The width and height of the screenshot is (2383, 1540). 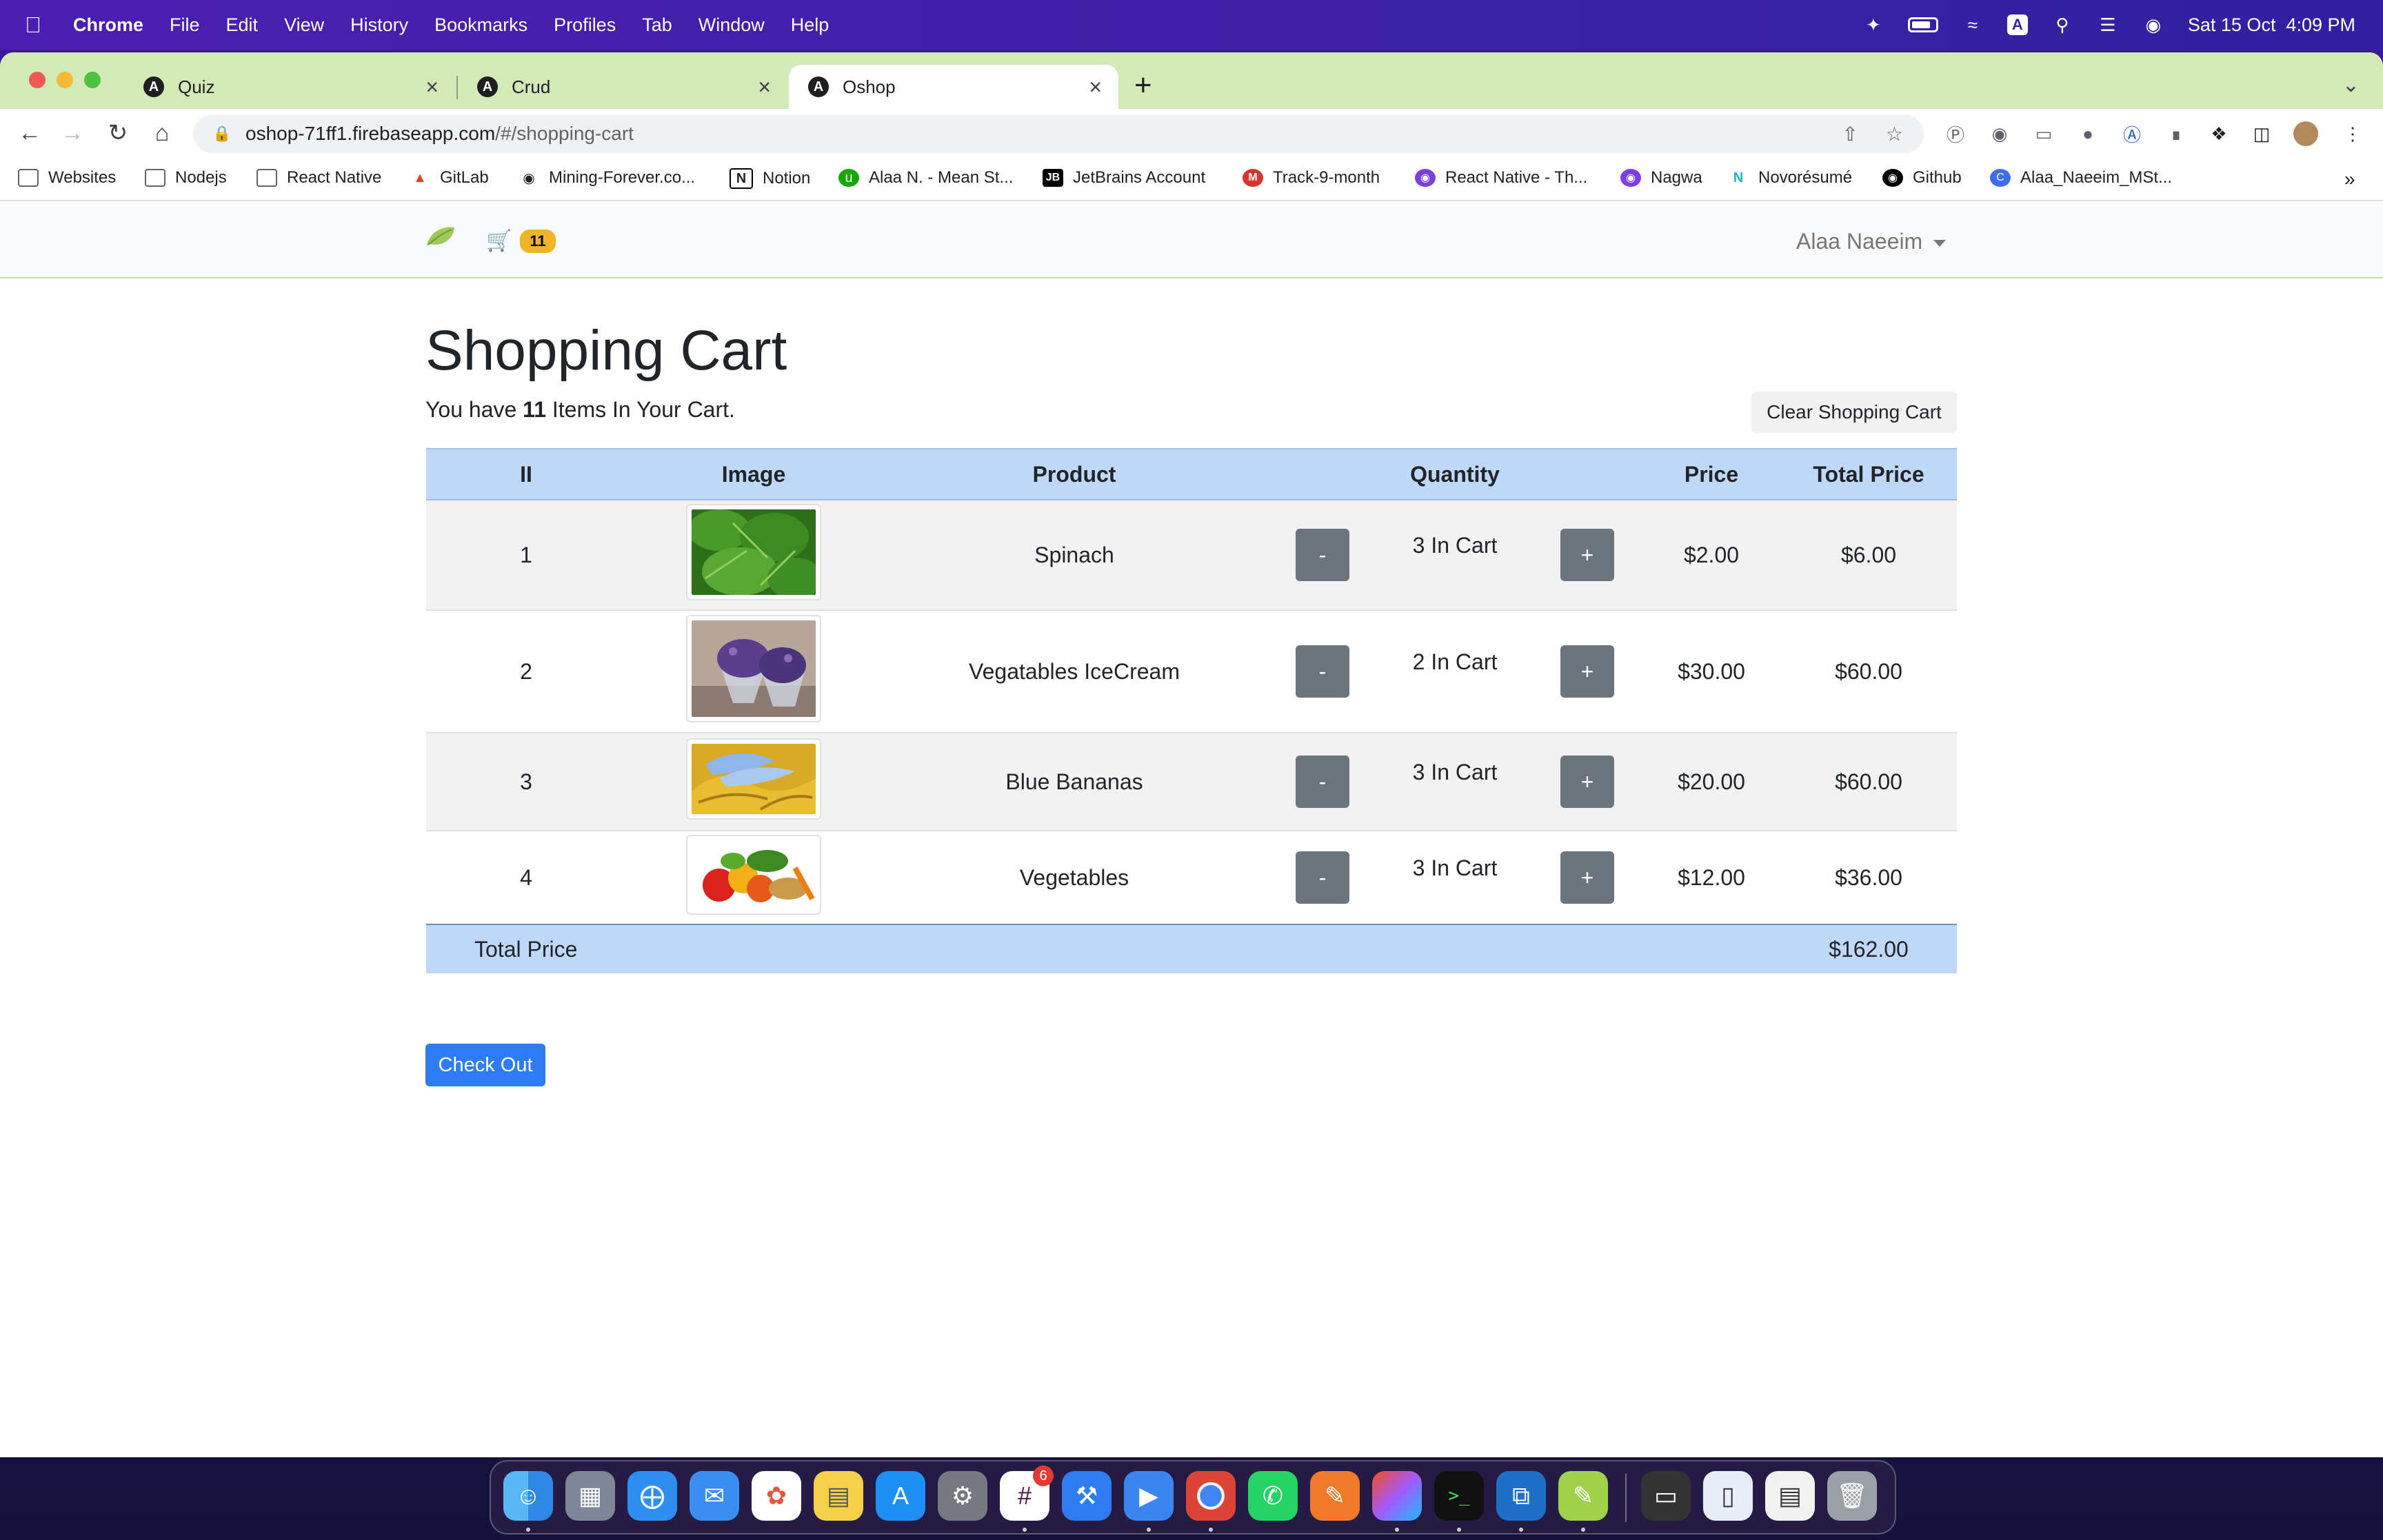 What do you see at coordinates (162, 133) in the screenshot?
I see `home-icon: ⌂` at bounding box center [162, 133].